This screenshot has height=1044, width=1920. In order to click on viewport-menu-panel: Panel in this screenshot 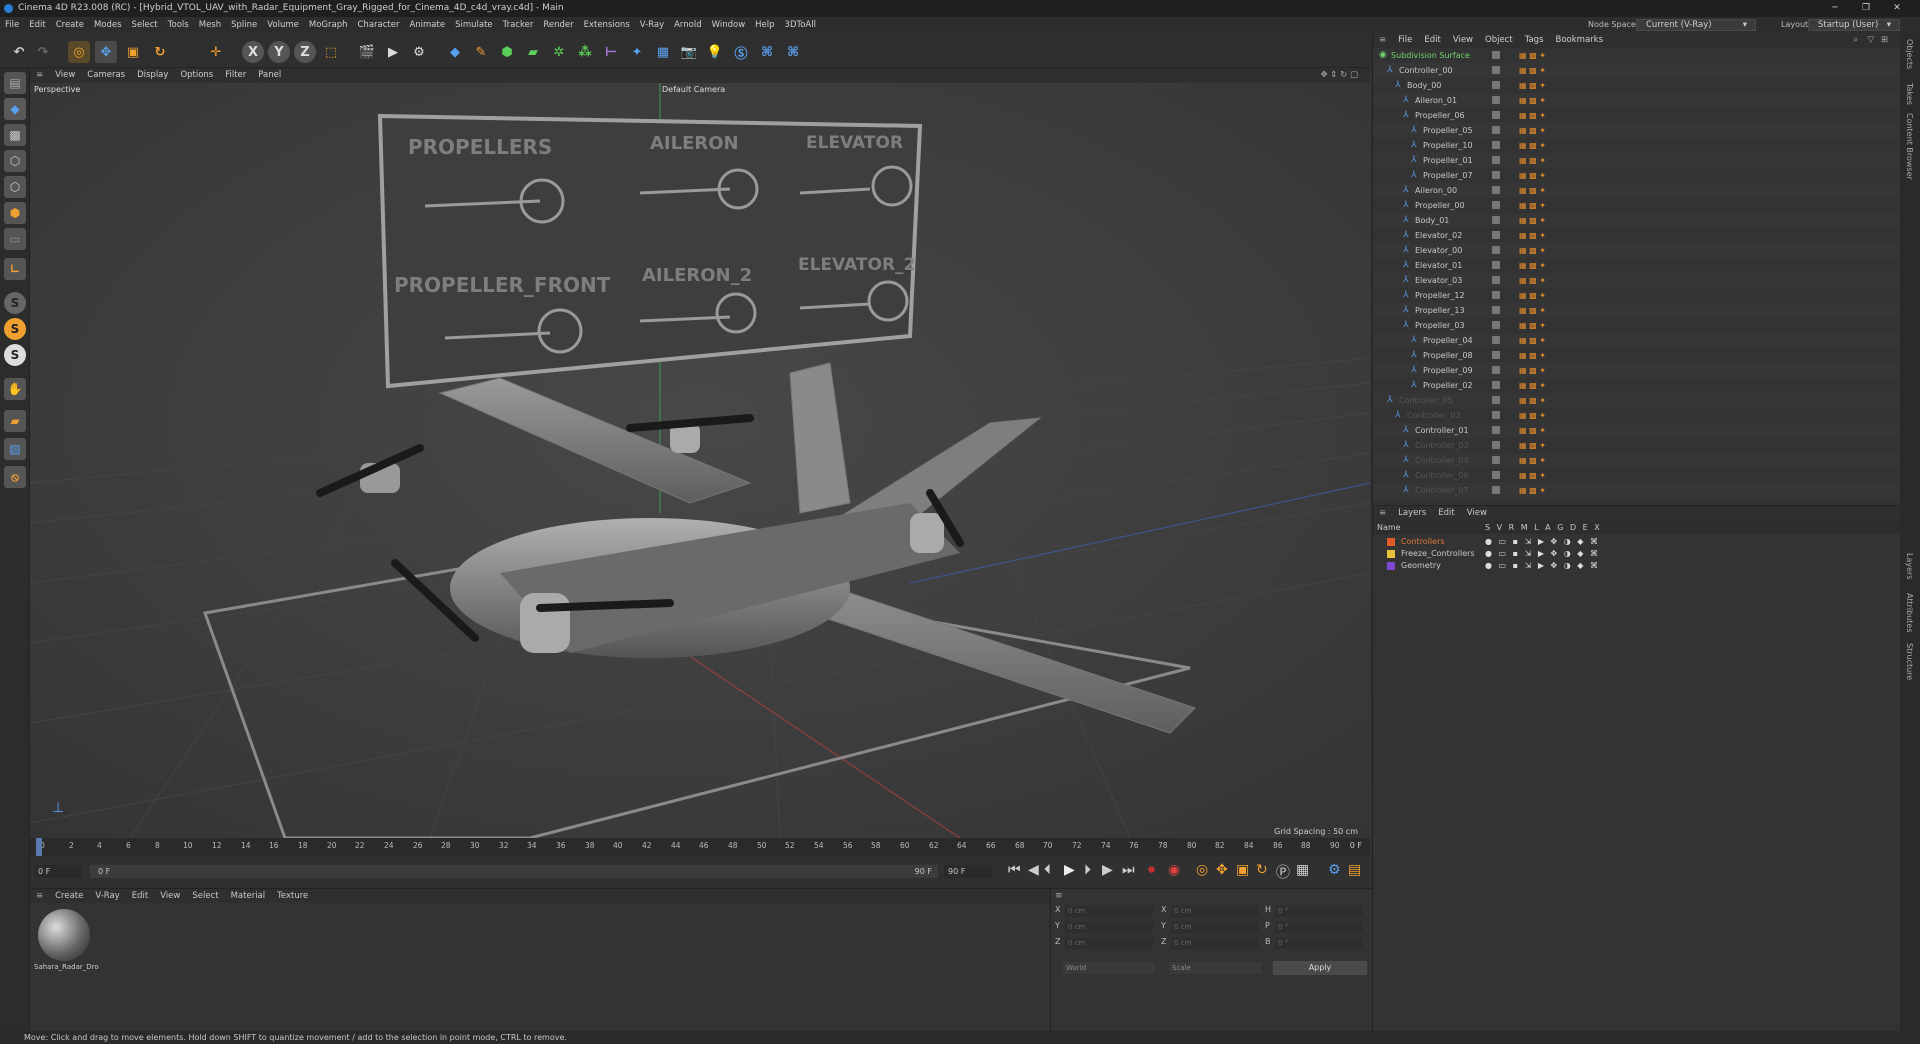, I will do `click(269, 75)`.